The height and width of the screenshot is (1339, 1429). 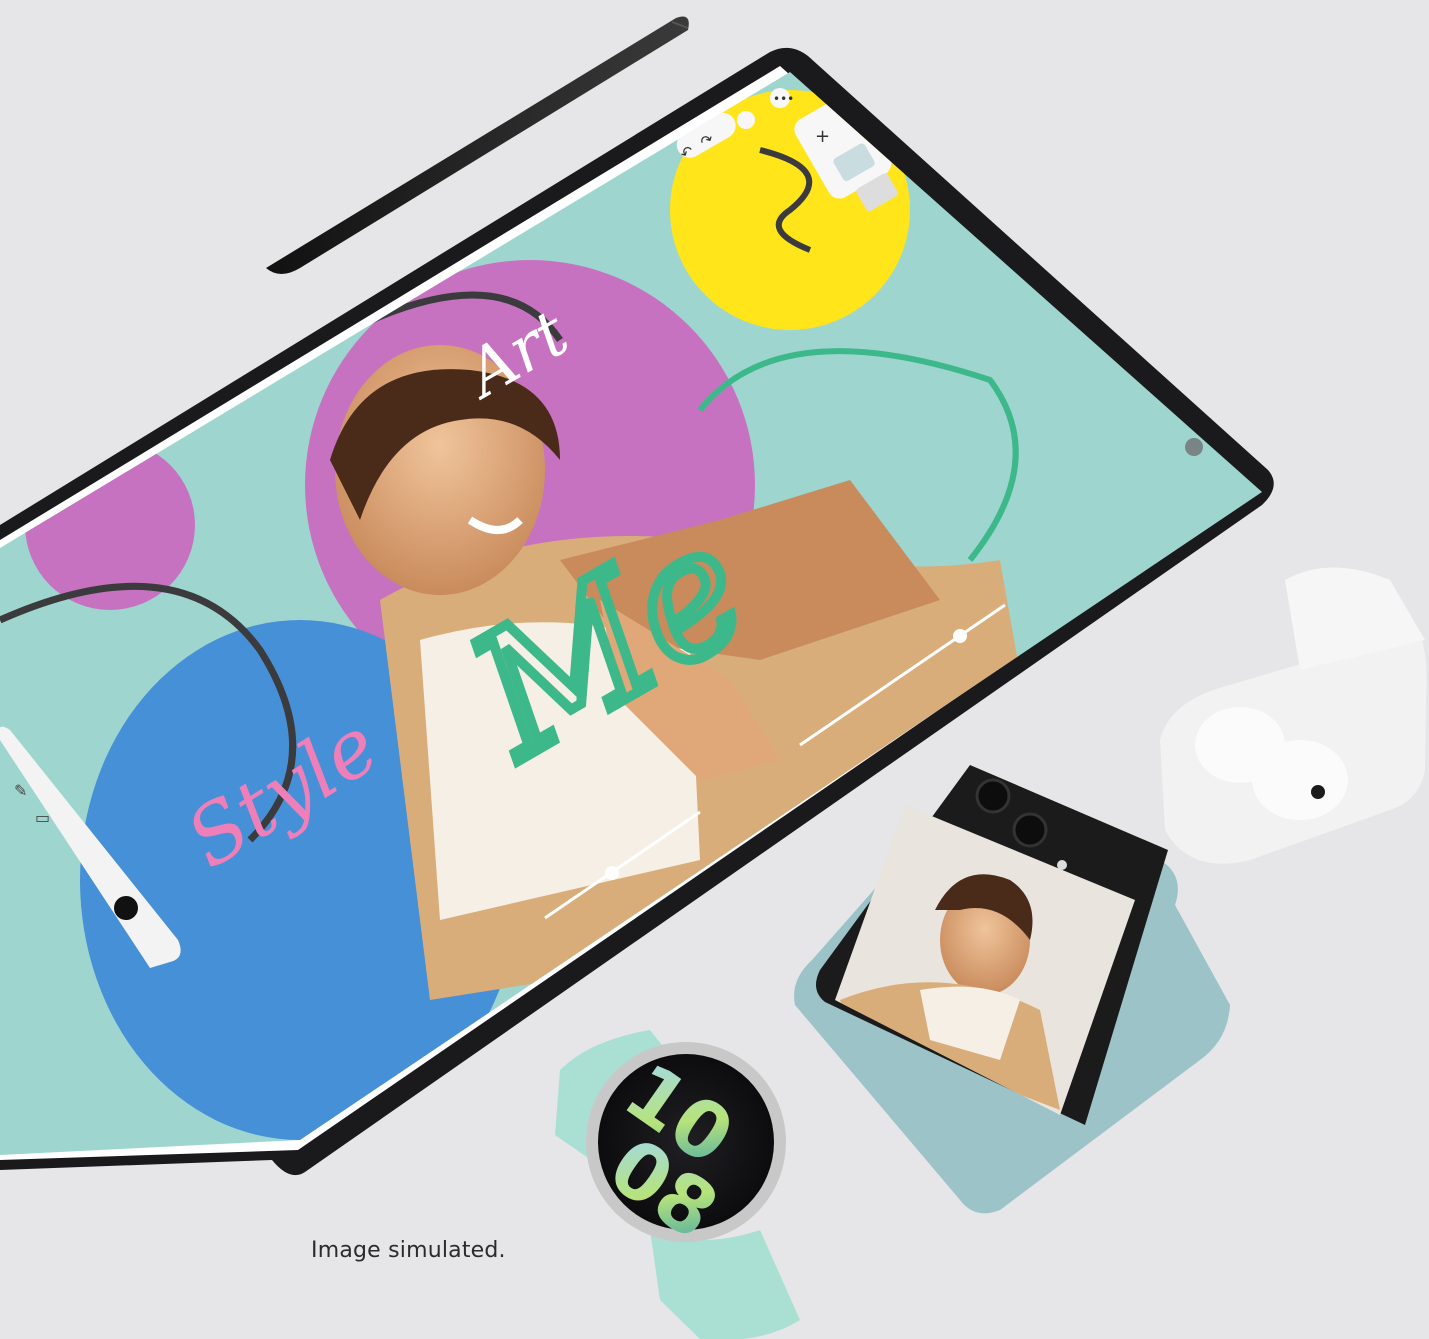 I want to click on tablet-status-dot, so click(x=1194, y=447).